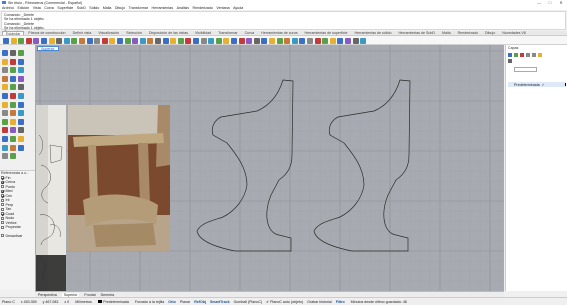 The width and height of the screenshot is (567, 305). Describe the element at coordinates (183, 8) in the screenshot. I see `menu-item: Análisis` at that location.